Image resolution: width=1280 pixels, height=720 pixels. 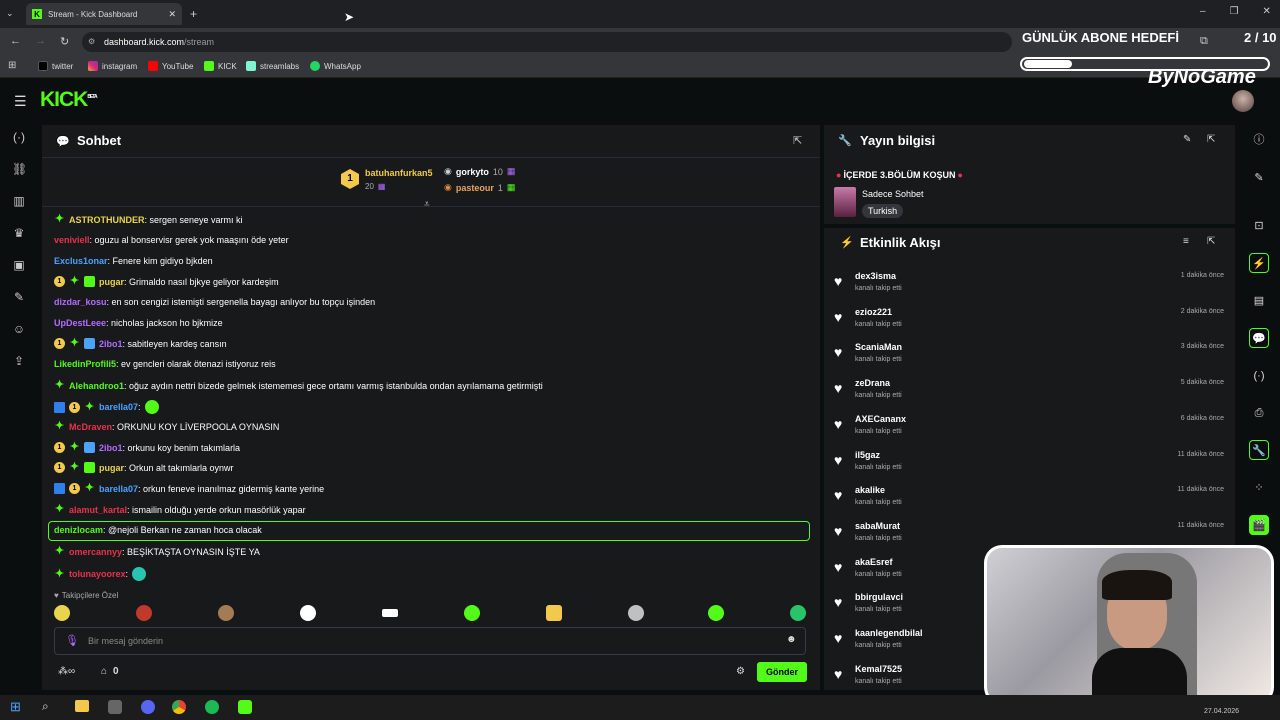 What do you see at coordinates (20, 101) in the screenshot?
I see `menu-icon: ☰` at bounding box center [20, 101].